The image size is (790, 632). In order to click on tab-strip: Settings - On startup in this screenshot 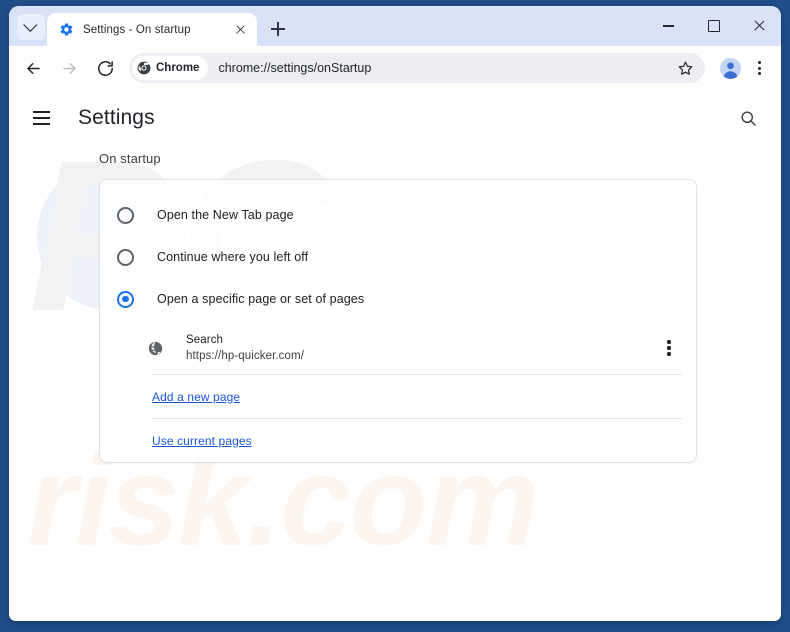, I will do `click(395, 26)`.